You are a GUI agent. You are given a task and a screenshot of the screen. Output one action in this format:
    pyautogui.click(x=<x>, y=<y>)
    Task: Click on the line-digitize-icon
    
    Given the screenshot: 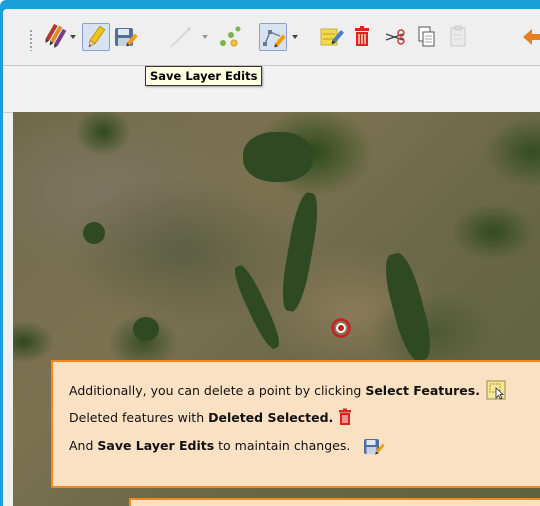 What is the action you would take?
    pyautogui.click(x=180, y=37)
    